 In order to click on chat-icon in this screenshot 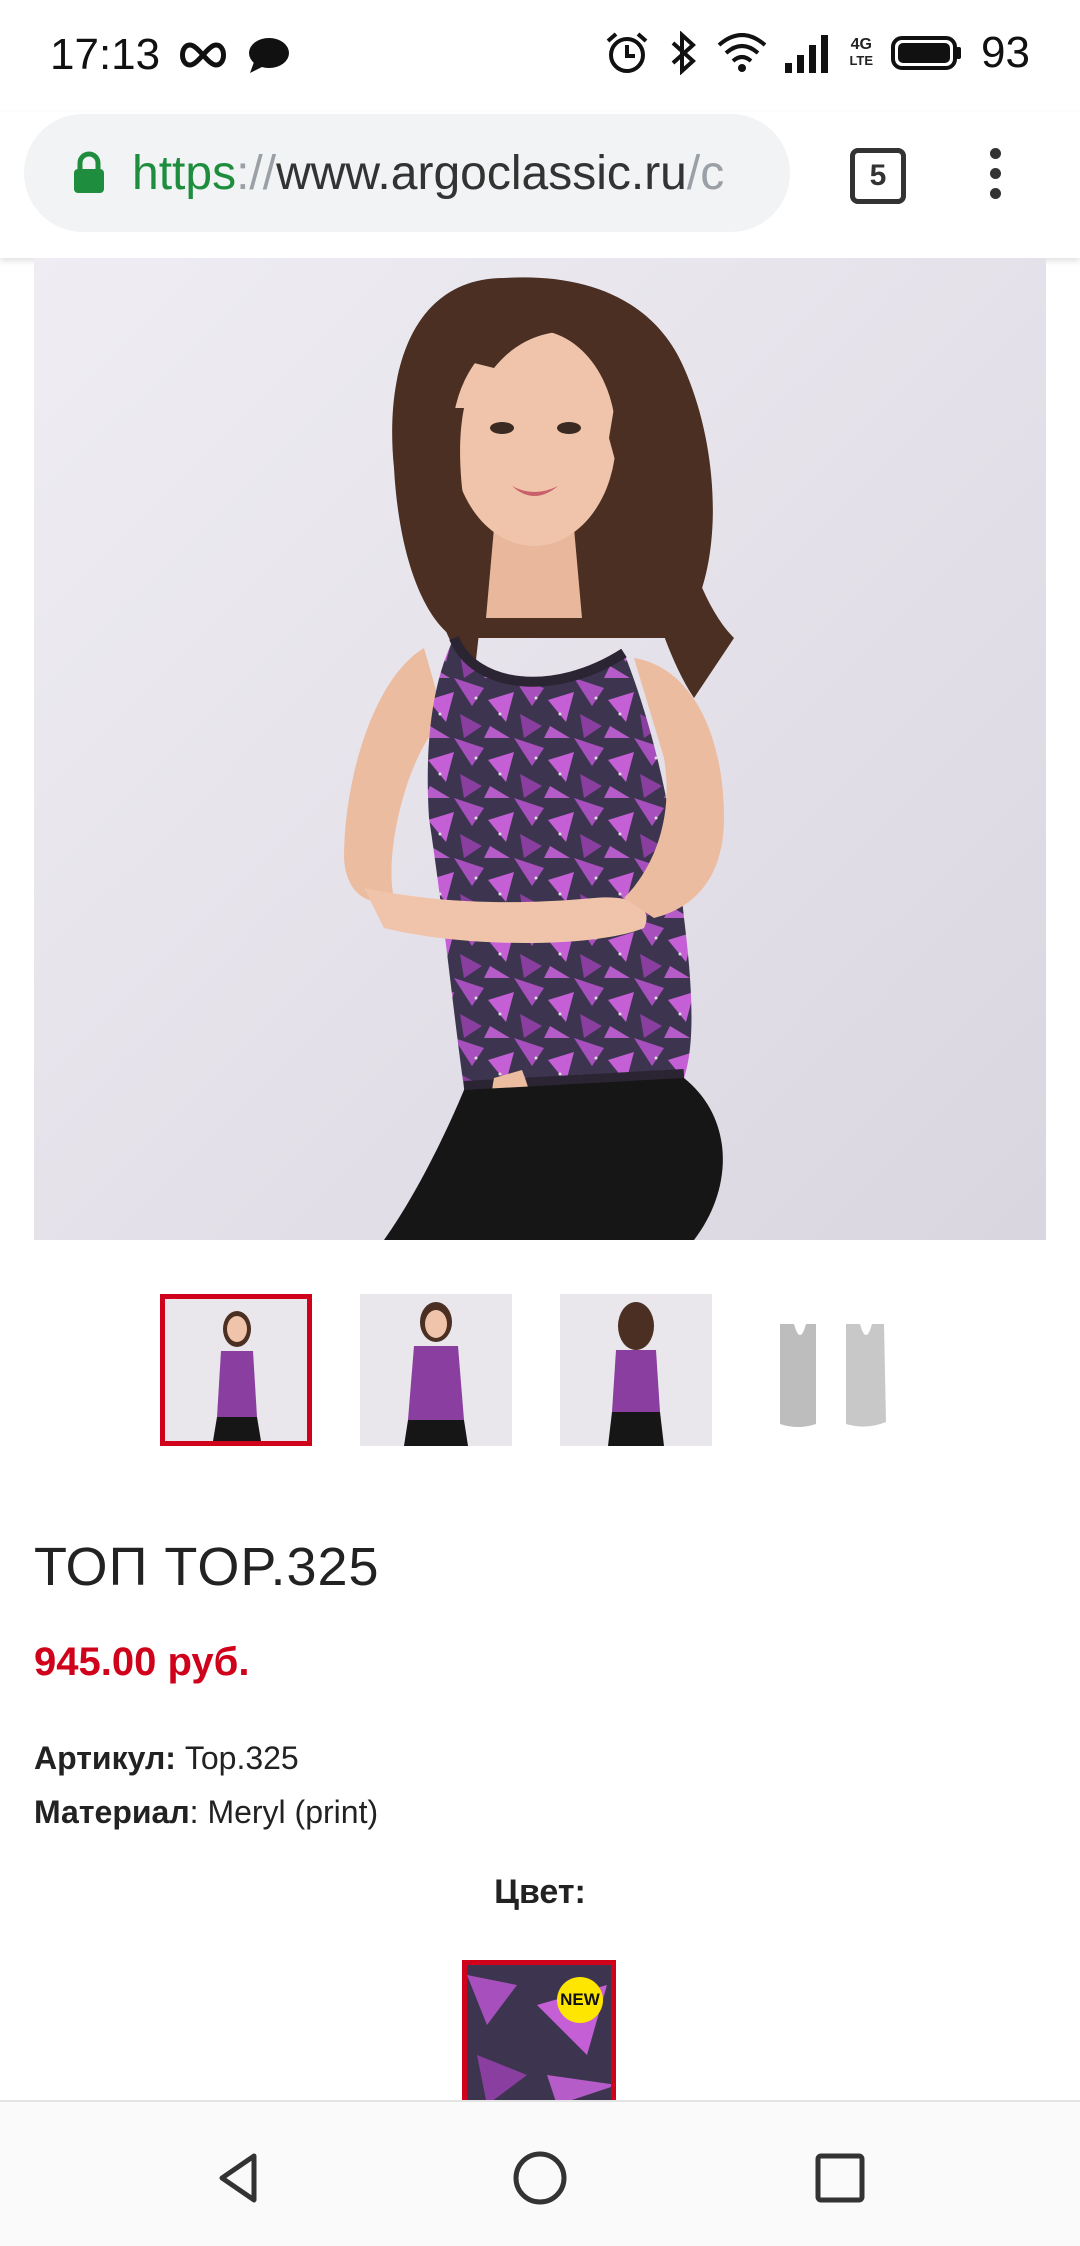, I will do `click(269, 55)`.